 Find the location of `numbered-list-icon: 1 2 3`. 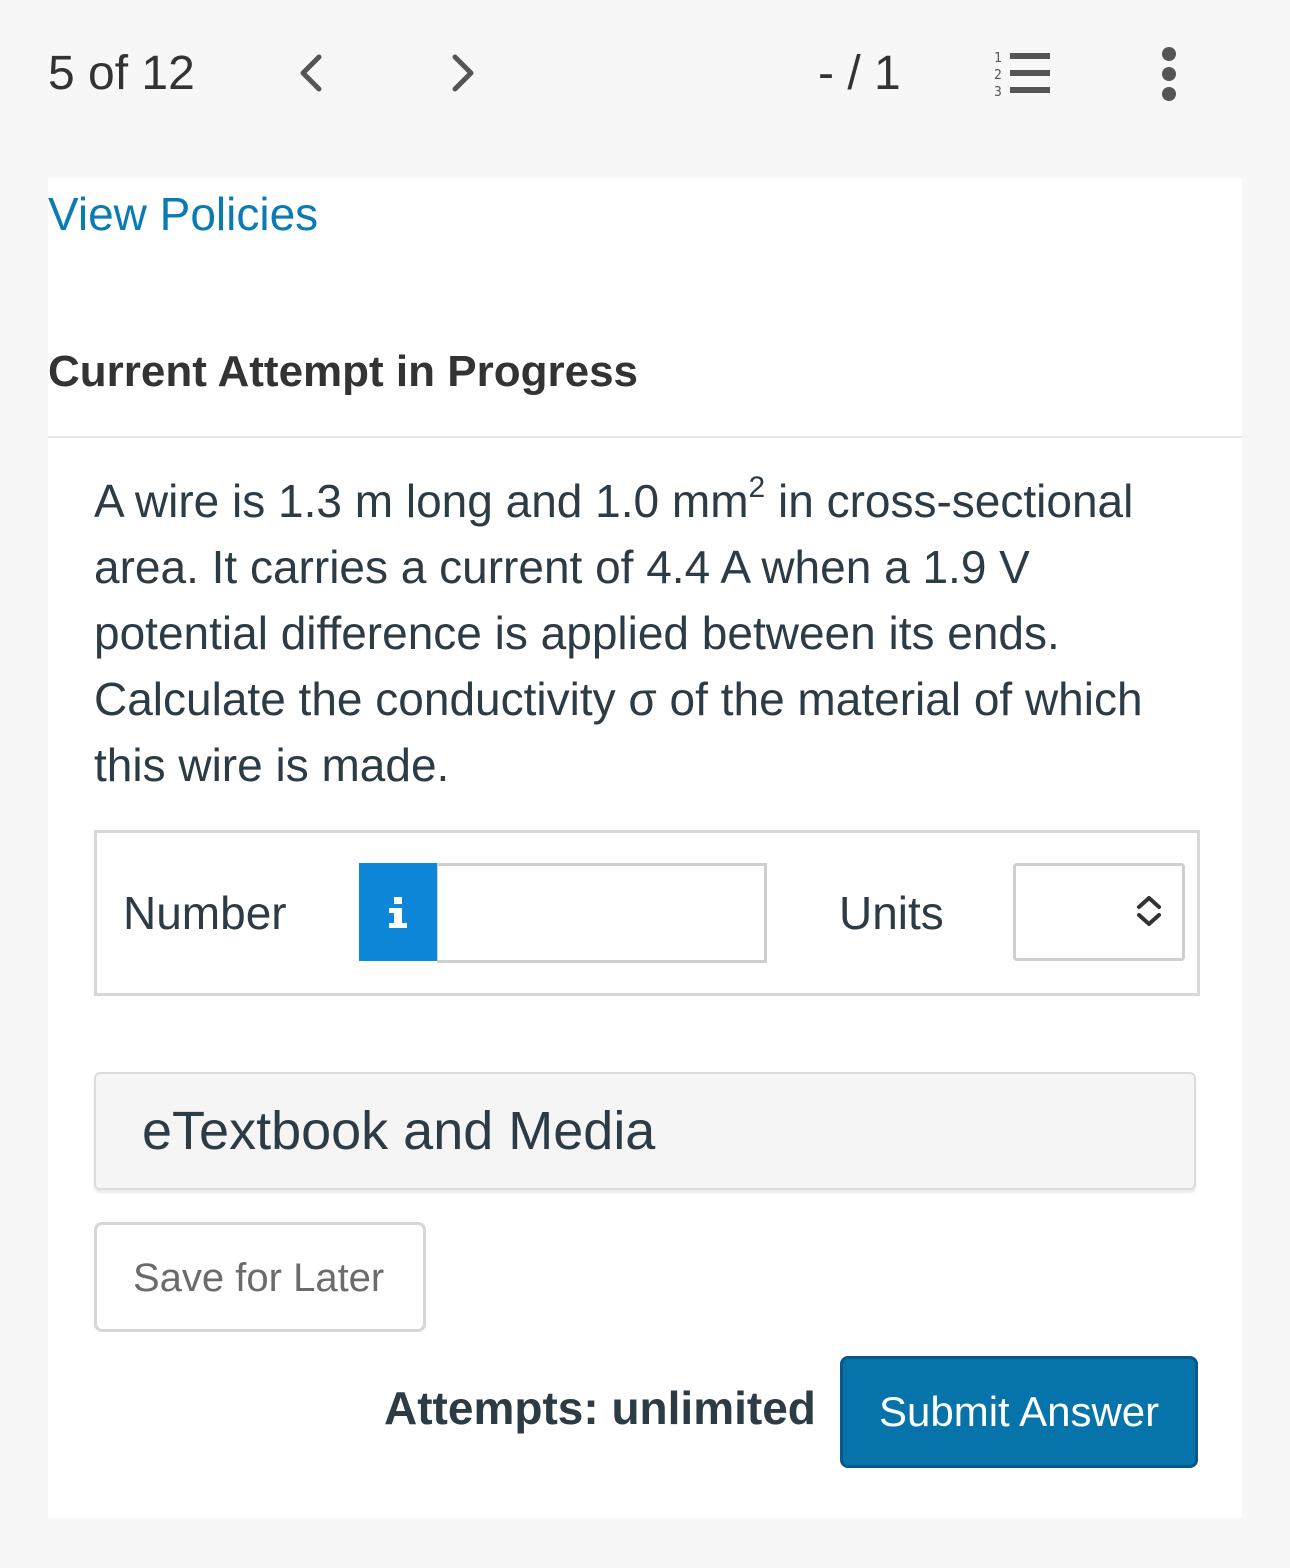

numbered-list-icon: 1 2 3 is located at coordinates (1022, 75).